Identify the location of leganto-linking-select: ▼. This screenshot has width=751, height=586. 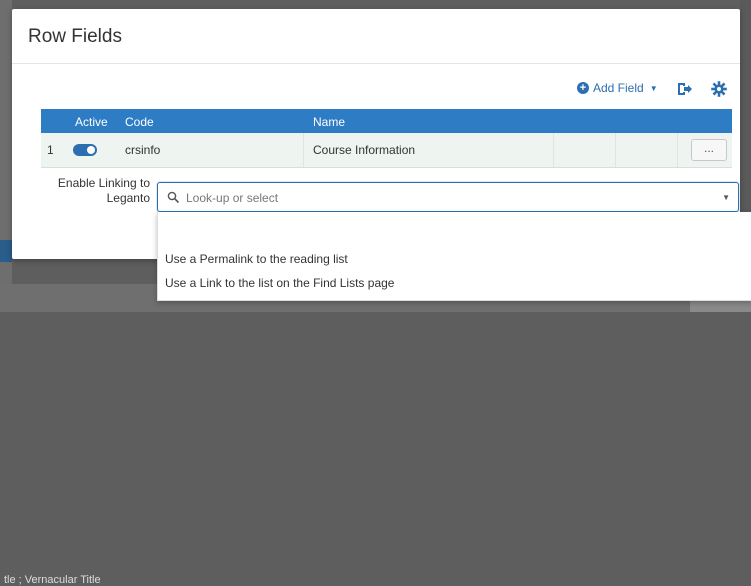
(448, 197).